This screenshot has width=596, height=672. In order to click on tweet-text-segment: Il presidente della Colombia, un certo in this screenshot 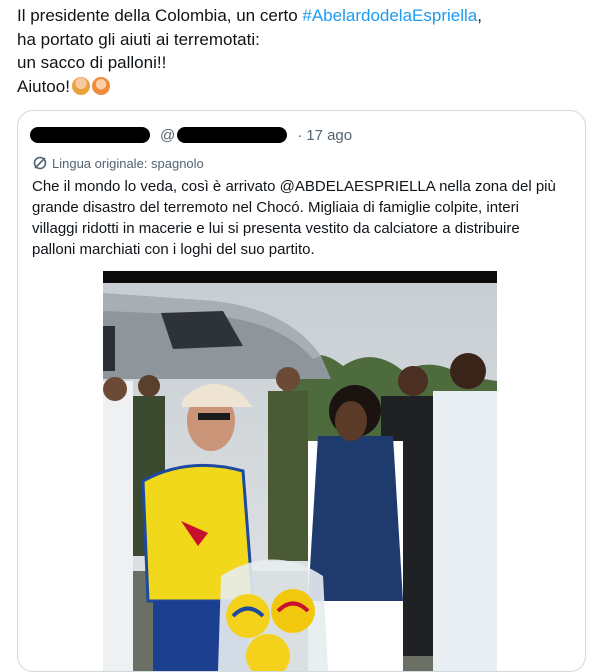, I will do `click(160, 15)`.